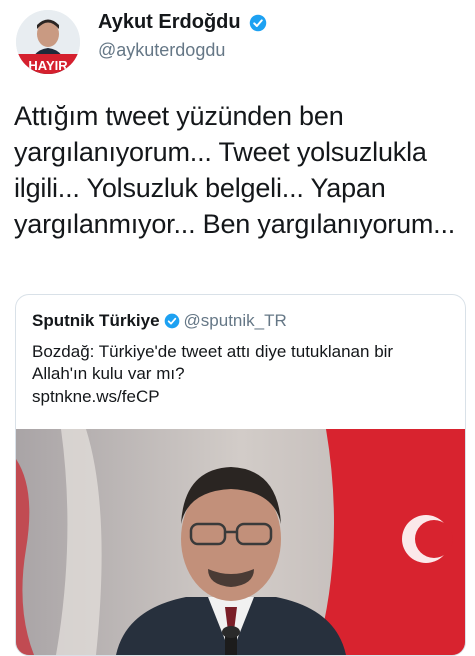 This screenshot has width=475, height=656. What do you see at coordinates (235, 320) in the screenshot?
I see `quoted-handle: @sputnik_TR` at bounding box center [235, 320].